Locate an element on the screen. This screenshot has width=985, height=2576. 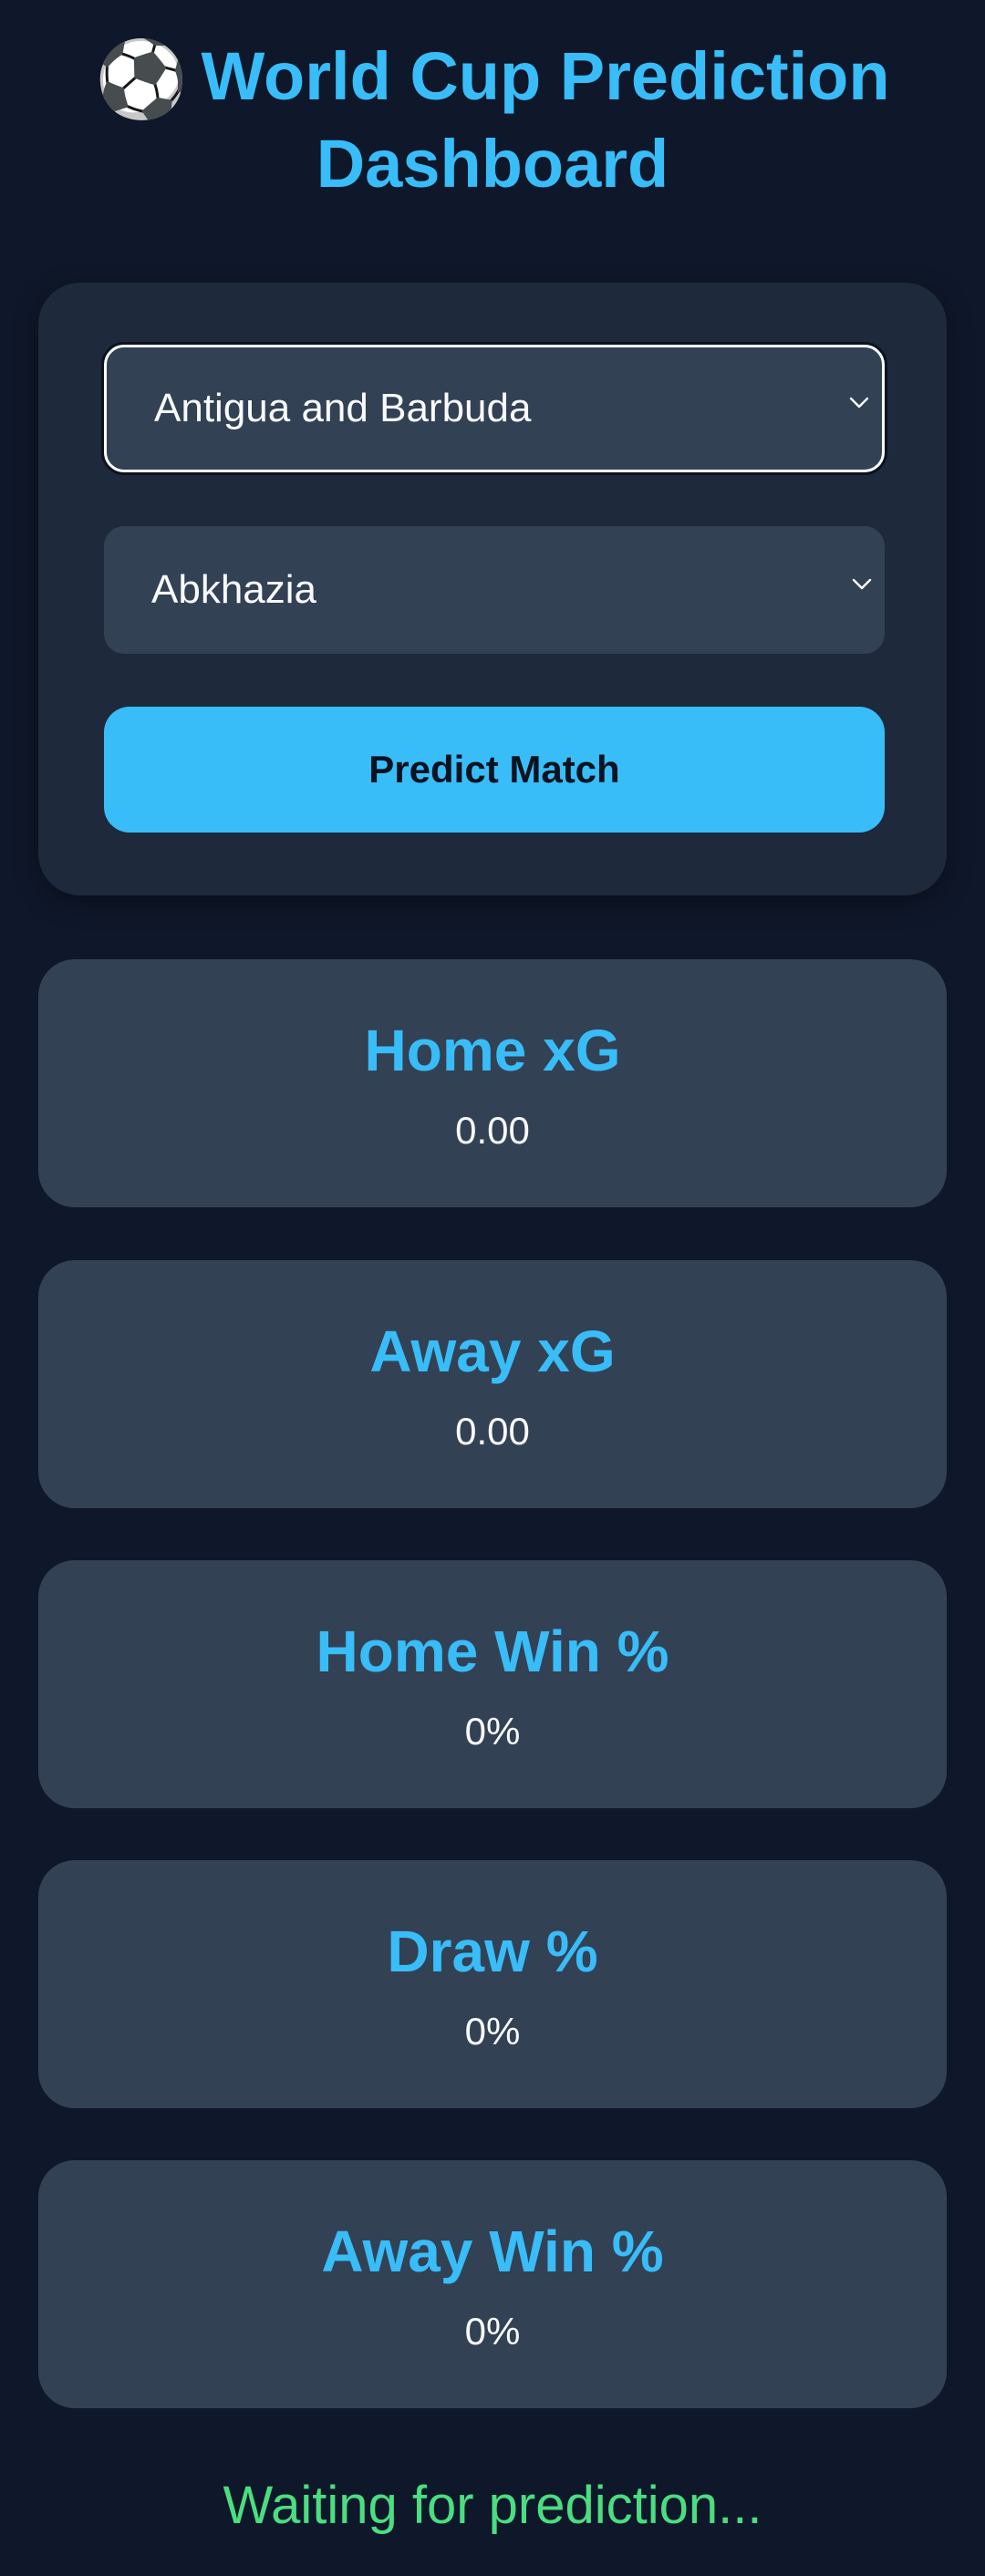
home-win-label: Home Win % is located at coordinates (493, 1651).